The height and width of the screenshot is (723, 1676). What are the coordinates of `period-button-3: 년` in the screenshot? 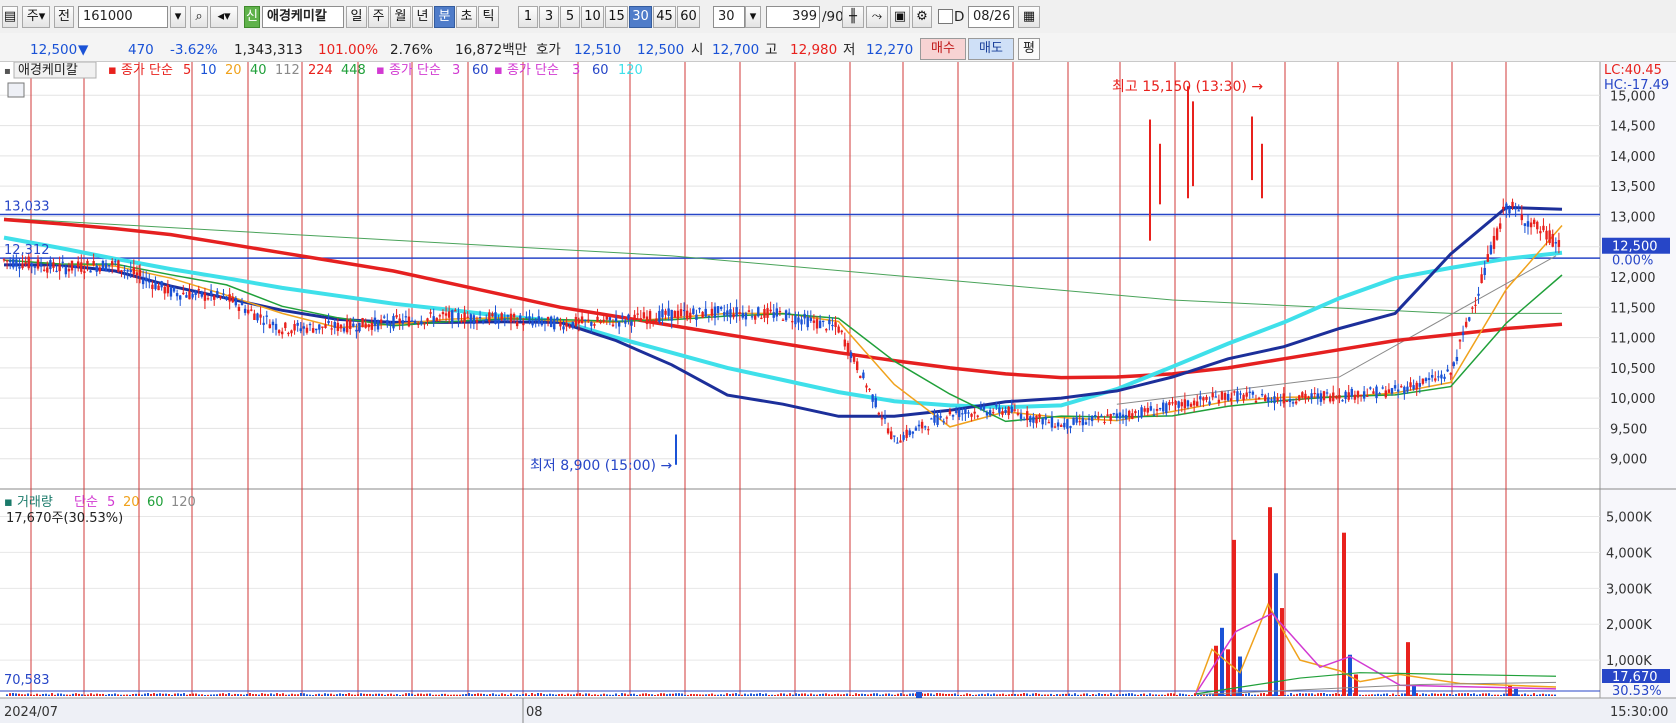 It's located at (422, 17).